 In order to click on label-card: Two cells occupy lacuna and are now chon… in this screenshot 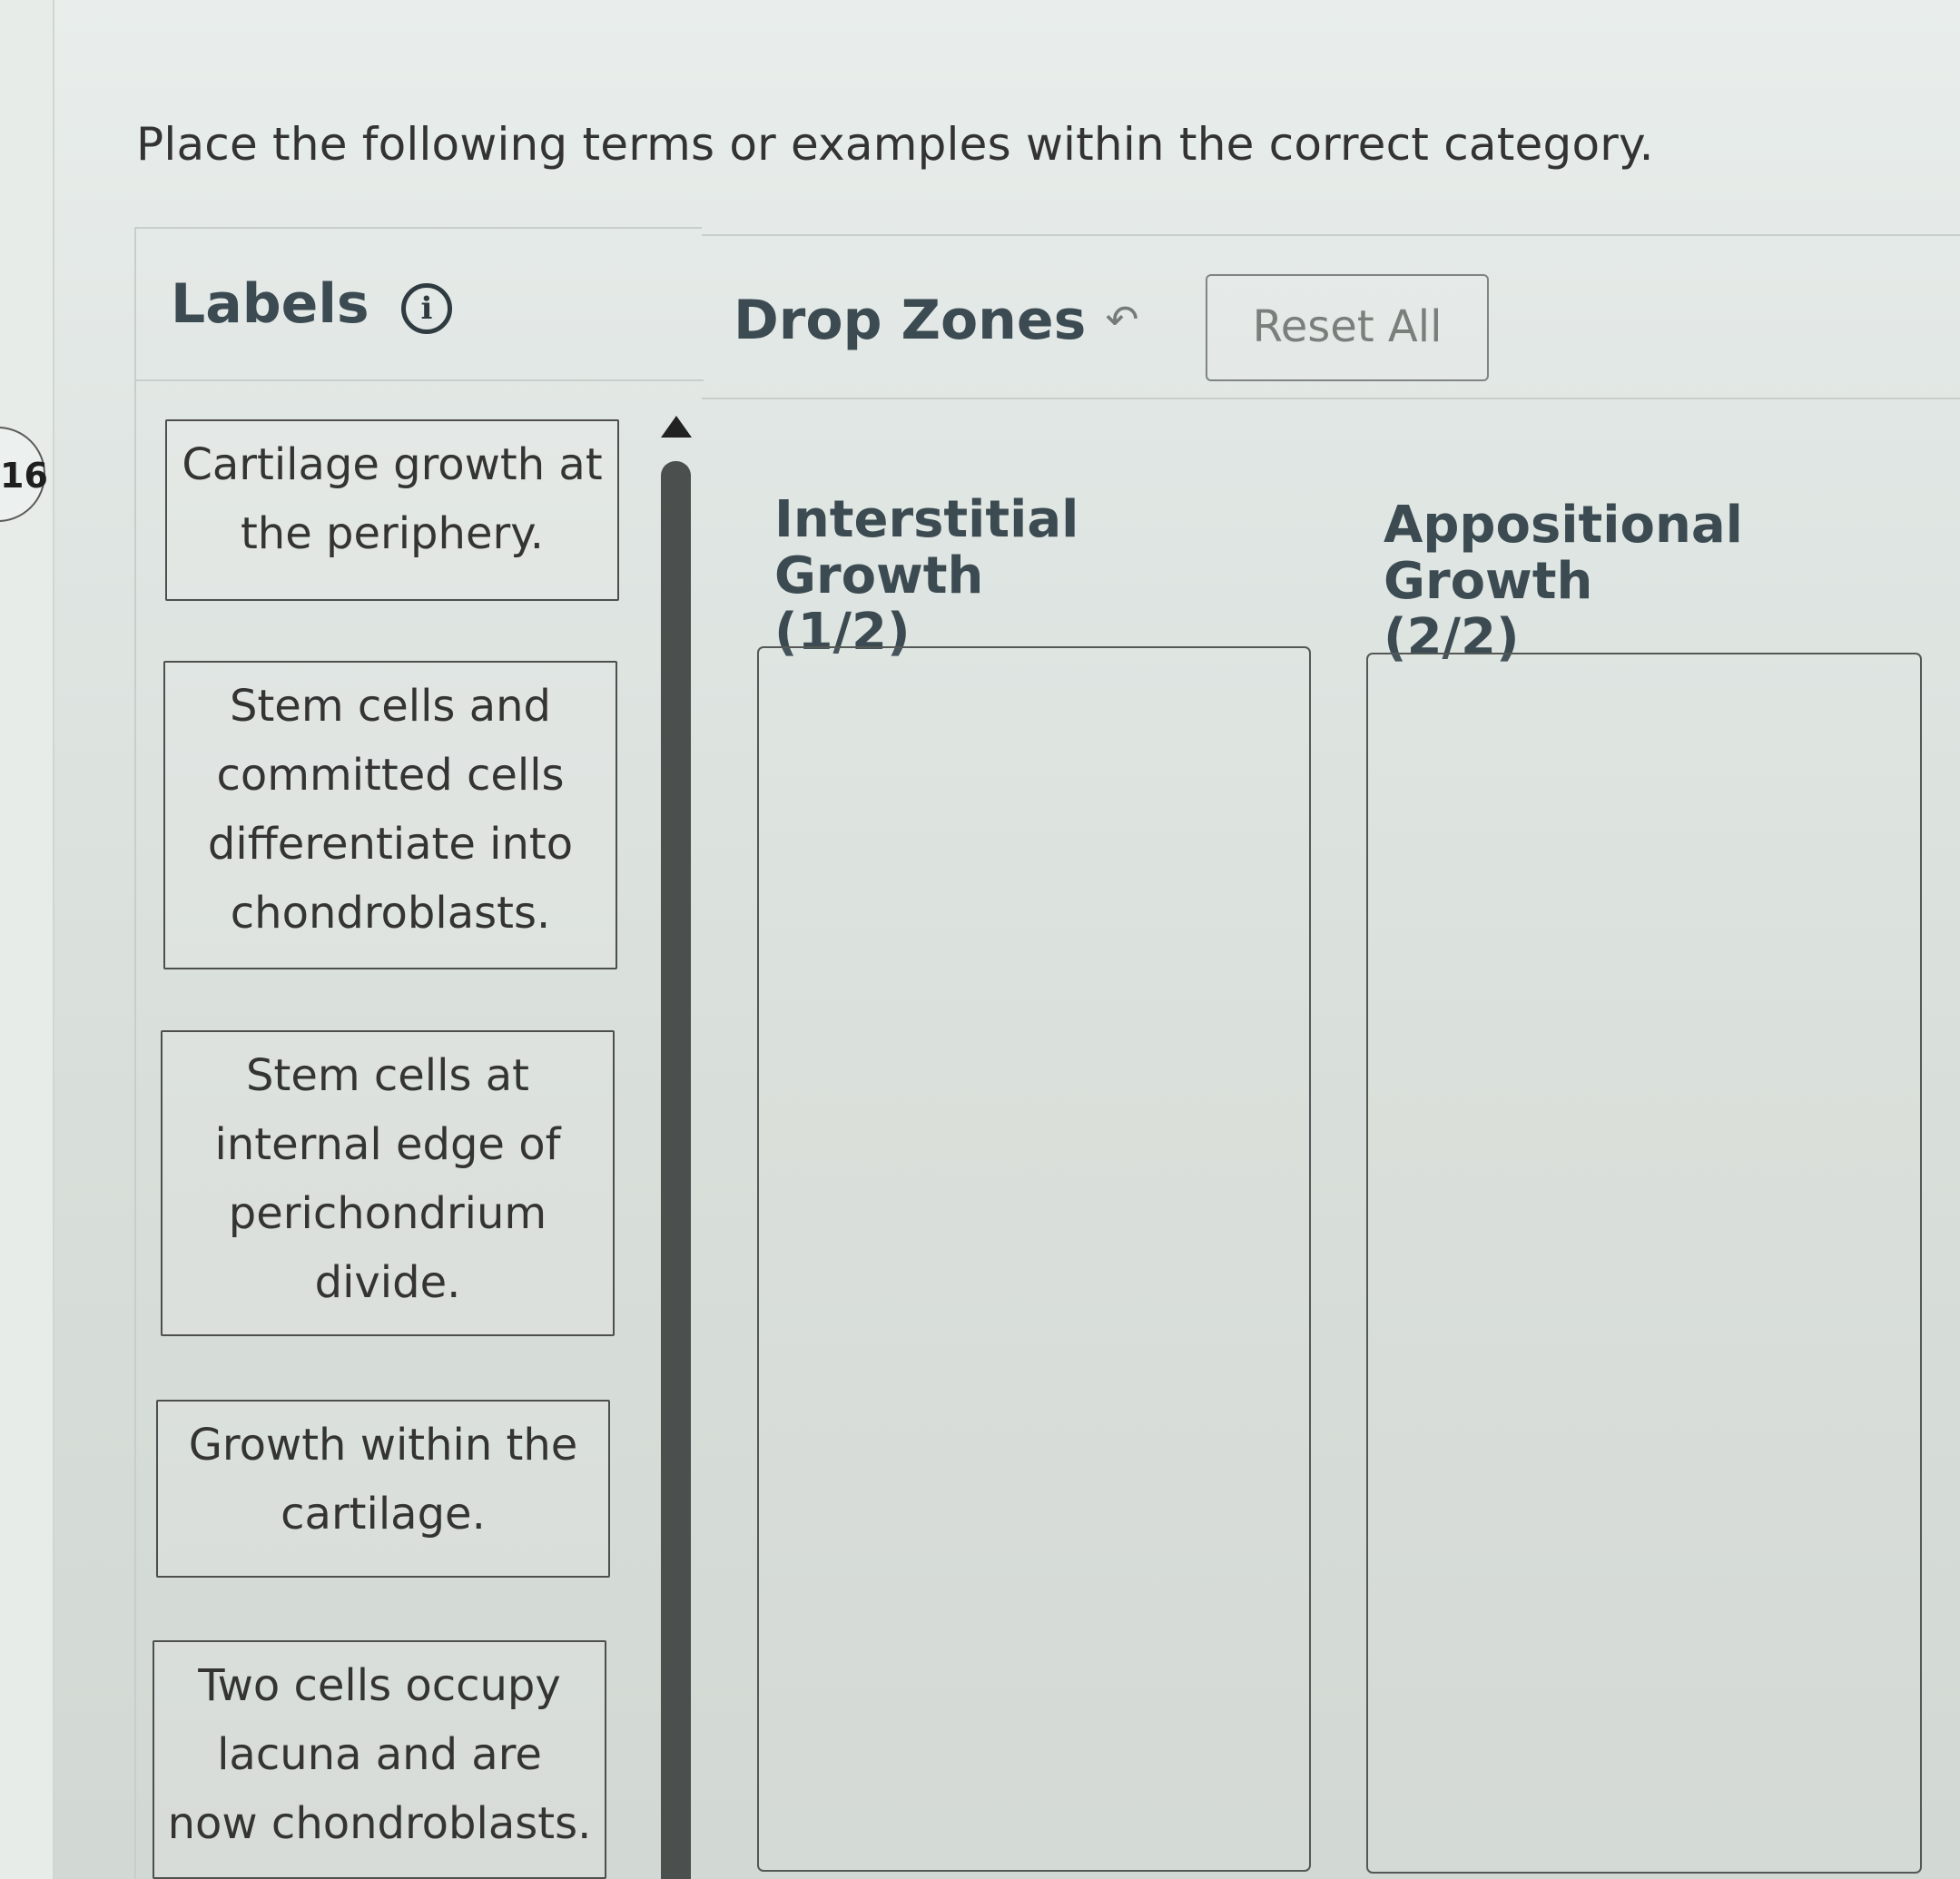, I will do `click(379, 1759)`.